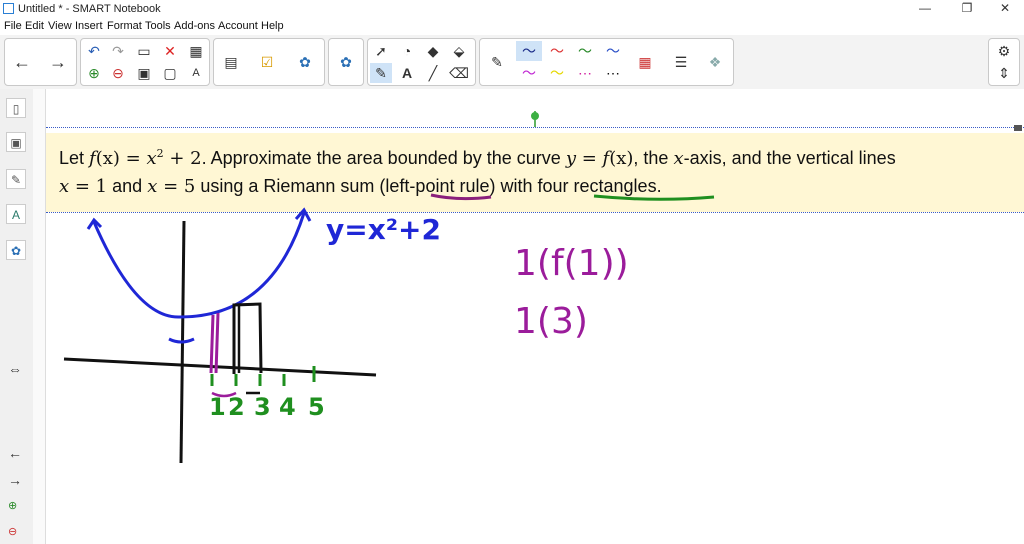 This screenshot has height=544, width=1024. I want to click on minimize-button: —, so click(925, 9).